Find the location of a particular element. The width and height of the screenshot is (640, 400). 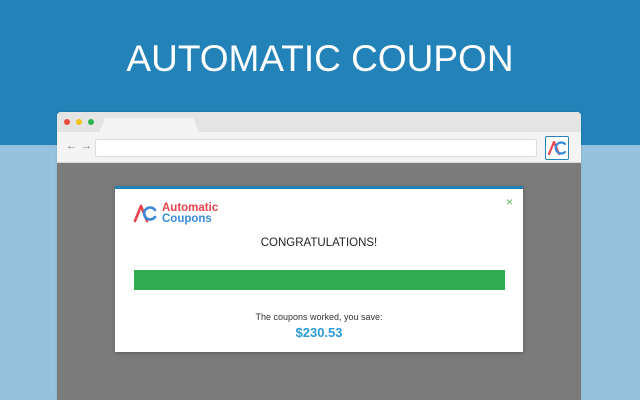

brand-name-line2: Coupons is located at coordinates (187, 219).